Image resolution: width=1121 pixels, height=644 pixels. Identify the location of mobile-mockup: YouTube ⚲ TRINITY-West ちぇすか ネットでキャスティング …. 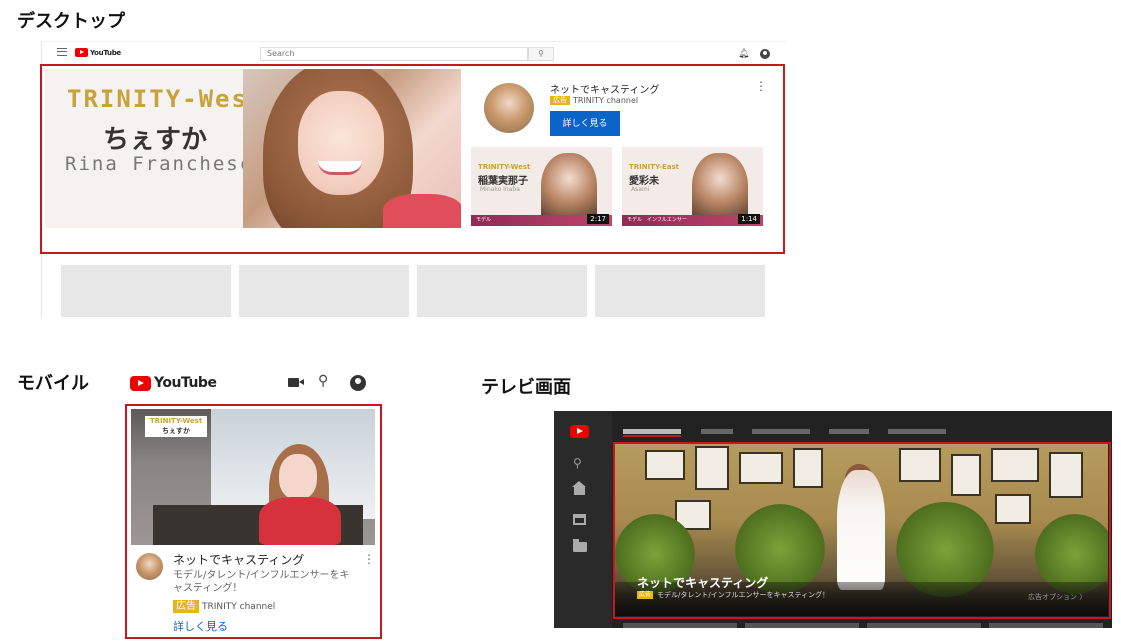
(252, 501).